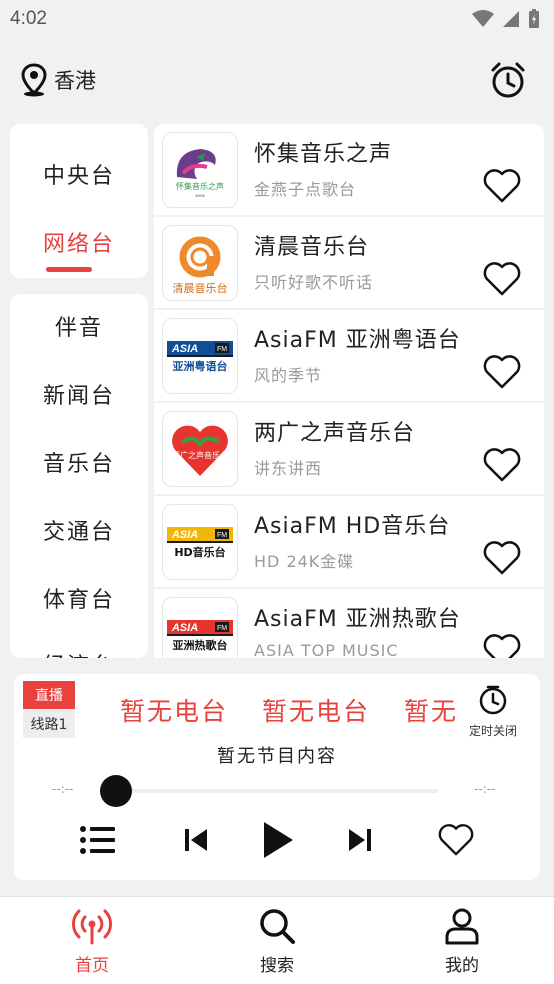 The height and width of the screenshot is (984, 554). I want to click on category-music: 音乐台, so click(79, 462).